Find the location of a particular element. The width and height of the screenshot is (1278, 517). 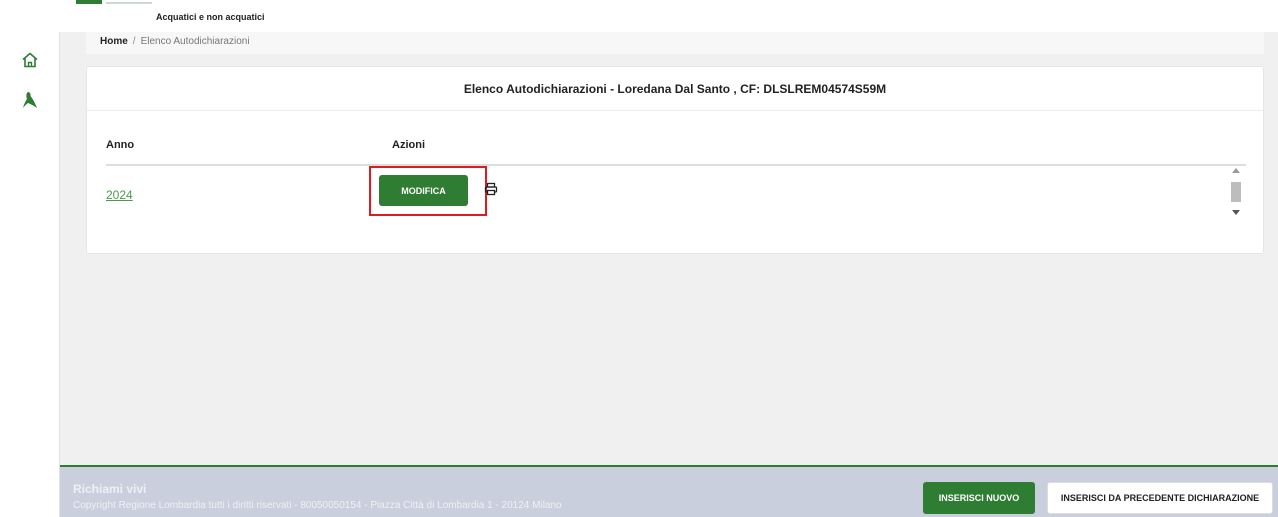

breadcrumb-bar: Home / Elenco Autodichiarazioni is located at coordinates (675, 43).